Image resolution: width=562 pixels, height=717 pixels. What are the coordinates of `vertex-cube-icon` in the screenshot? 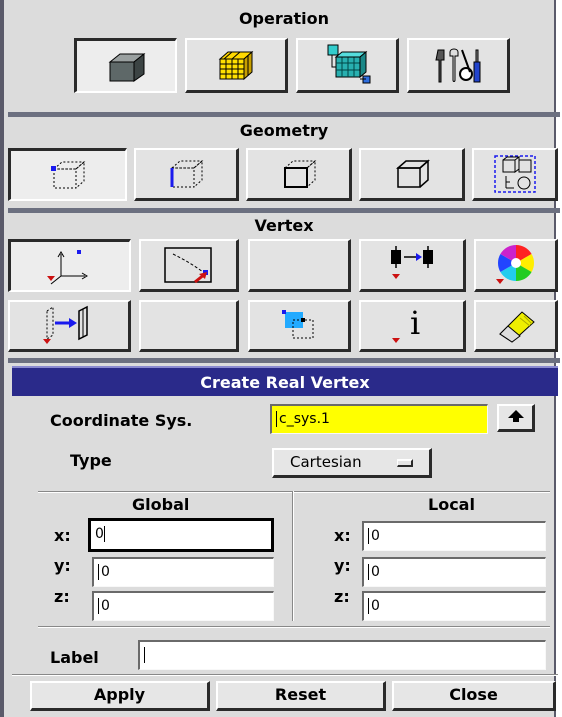 It's located at (68, 175).